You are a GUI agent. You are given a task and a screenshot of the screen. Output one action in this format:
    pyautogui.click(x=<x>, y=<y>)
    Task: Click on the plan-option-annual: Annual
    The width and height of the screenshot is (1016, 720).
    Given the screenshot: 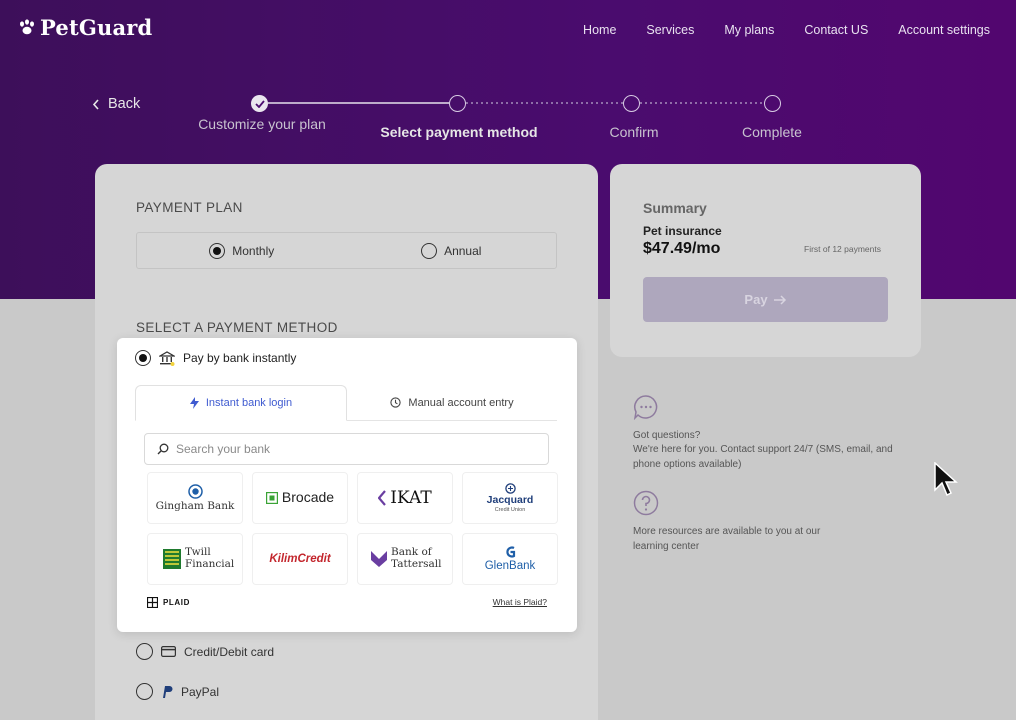 What is the action you would take?
    pyautogui.click(x=452, y=250)
    